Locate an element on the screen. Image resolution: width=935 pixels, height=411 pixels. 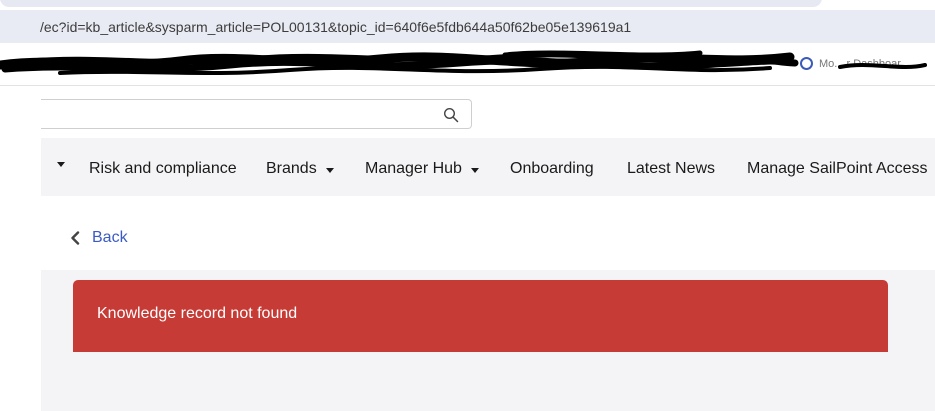
nav-item-label: Onboarding is located at coordinates (552, 168).